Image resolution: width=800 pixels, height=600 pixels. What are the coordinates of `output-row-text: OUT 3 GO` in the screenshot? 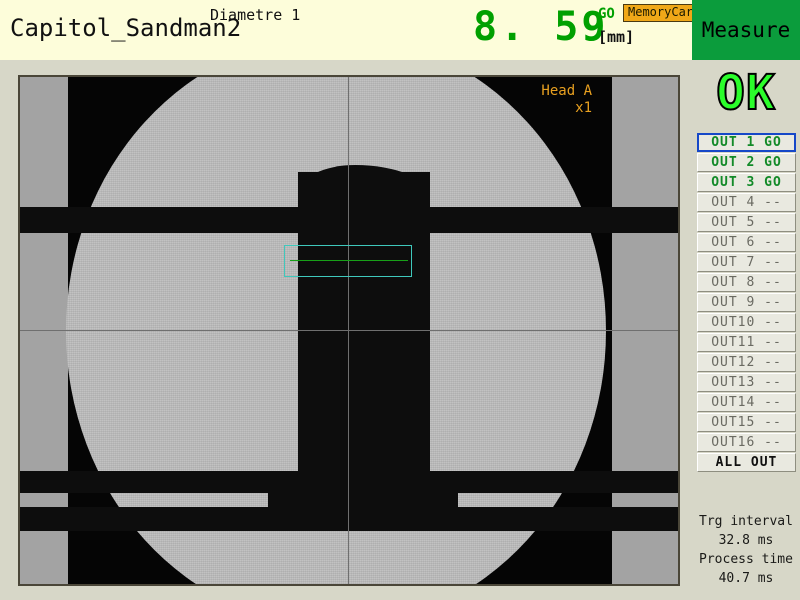 It's located at (746, 182).